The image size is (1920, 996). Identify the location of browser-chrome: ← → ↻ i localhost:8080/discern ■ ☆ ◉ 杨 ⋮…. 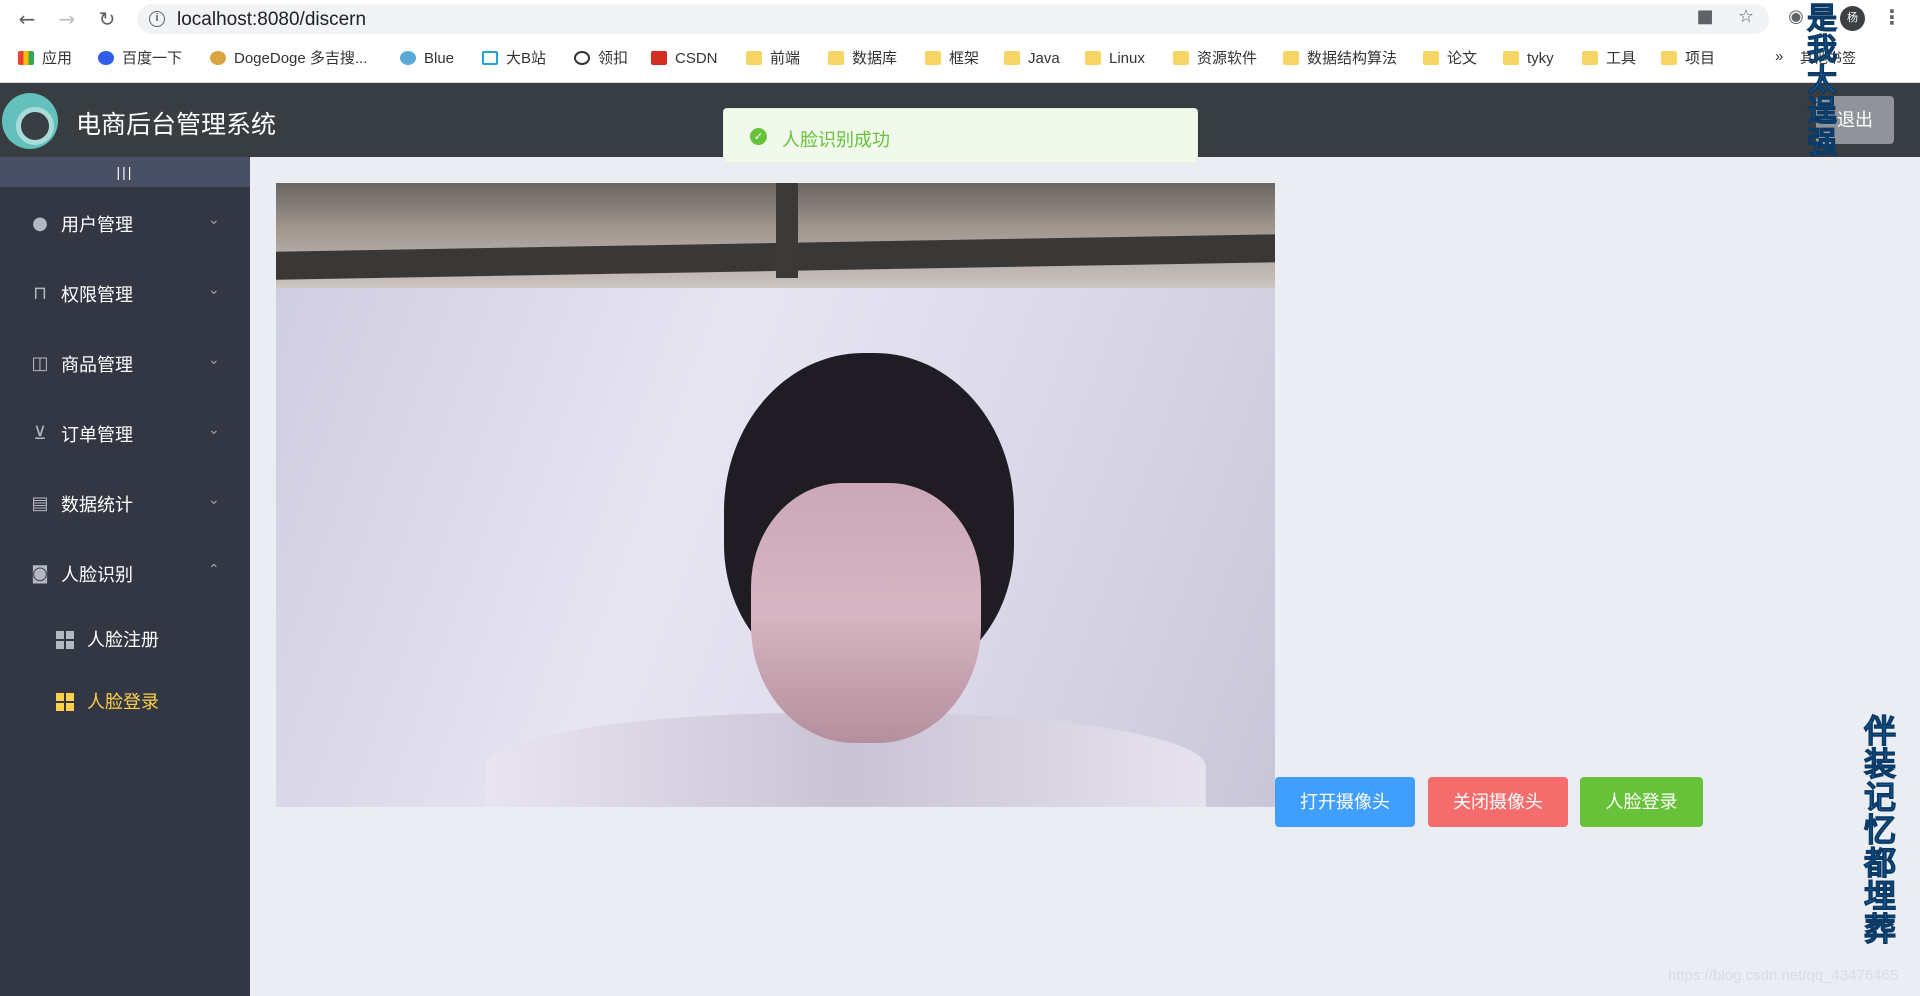
(960, 41).